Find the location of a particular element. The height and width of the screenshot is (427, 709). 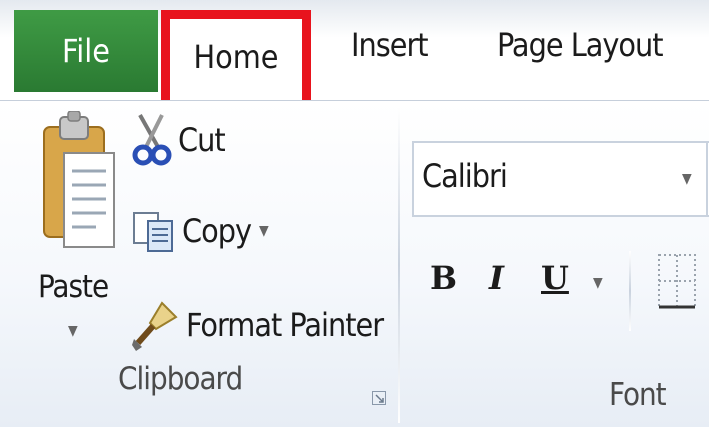

copy-dropdown-arrow-icon: ▼ is located at coordinates (264, 231).